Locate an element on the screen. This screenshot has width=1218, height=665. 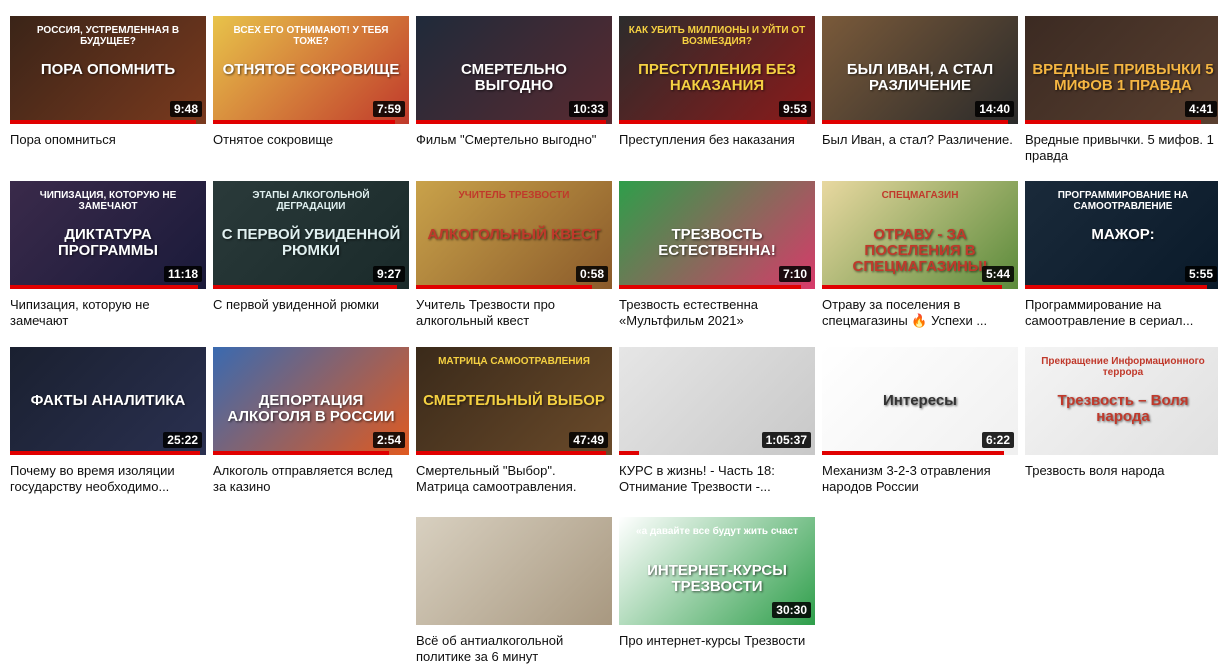
thumbnail-headline: ОТНЯТОЕ СОКРОВИЩЕ is located at coordinates (311, 69).